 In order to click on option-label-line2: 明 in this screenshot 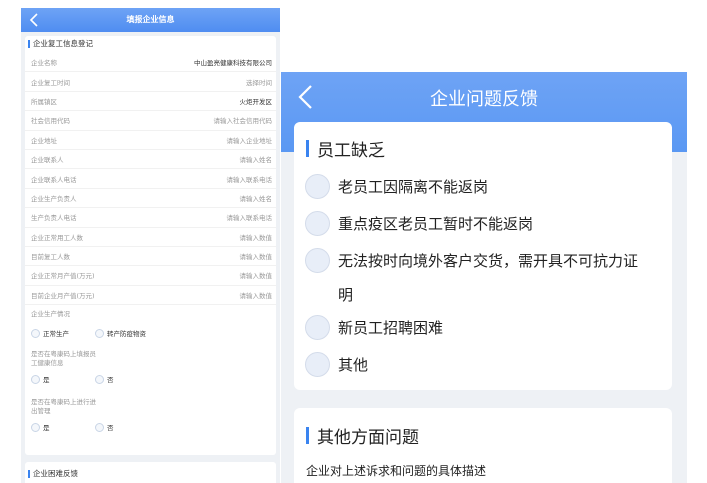, I will do `click(346, 295)`.